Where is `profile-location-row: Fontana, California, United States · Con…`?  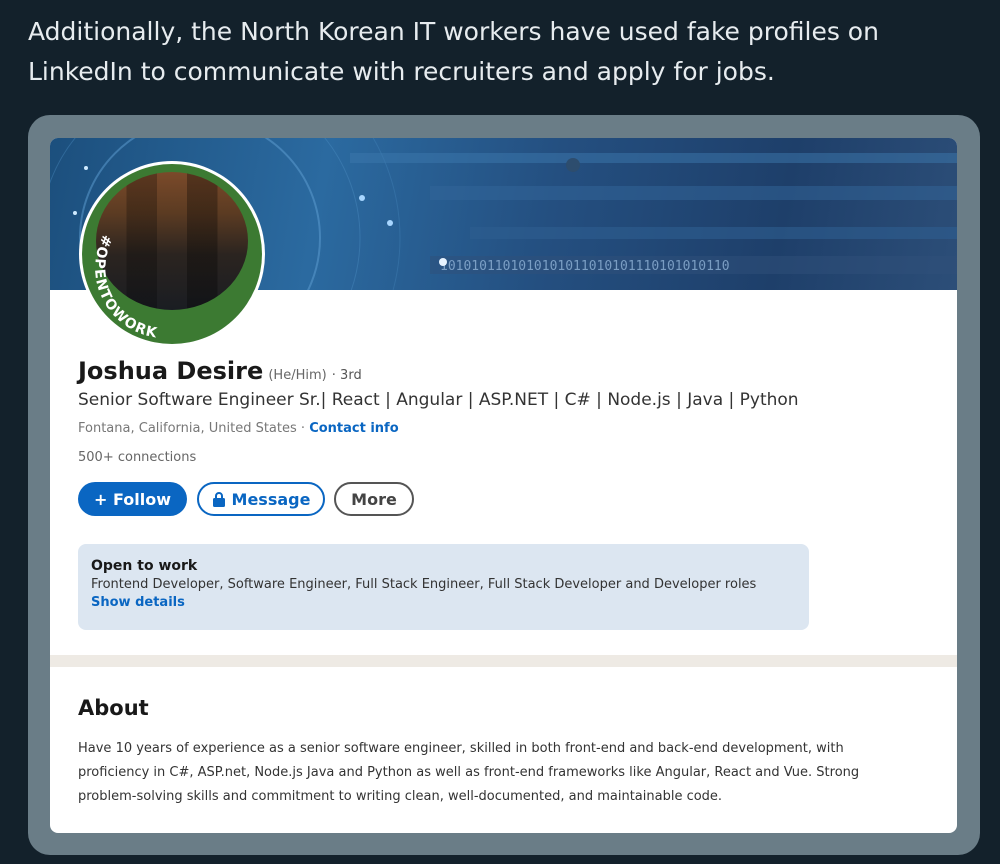 profile-location-row: Fontana, California, United States · Con… is located at coordinates (238, 428).